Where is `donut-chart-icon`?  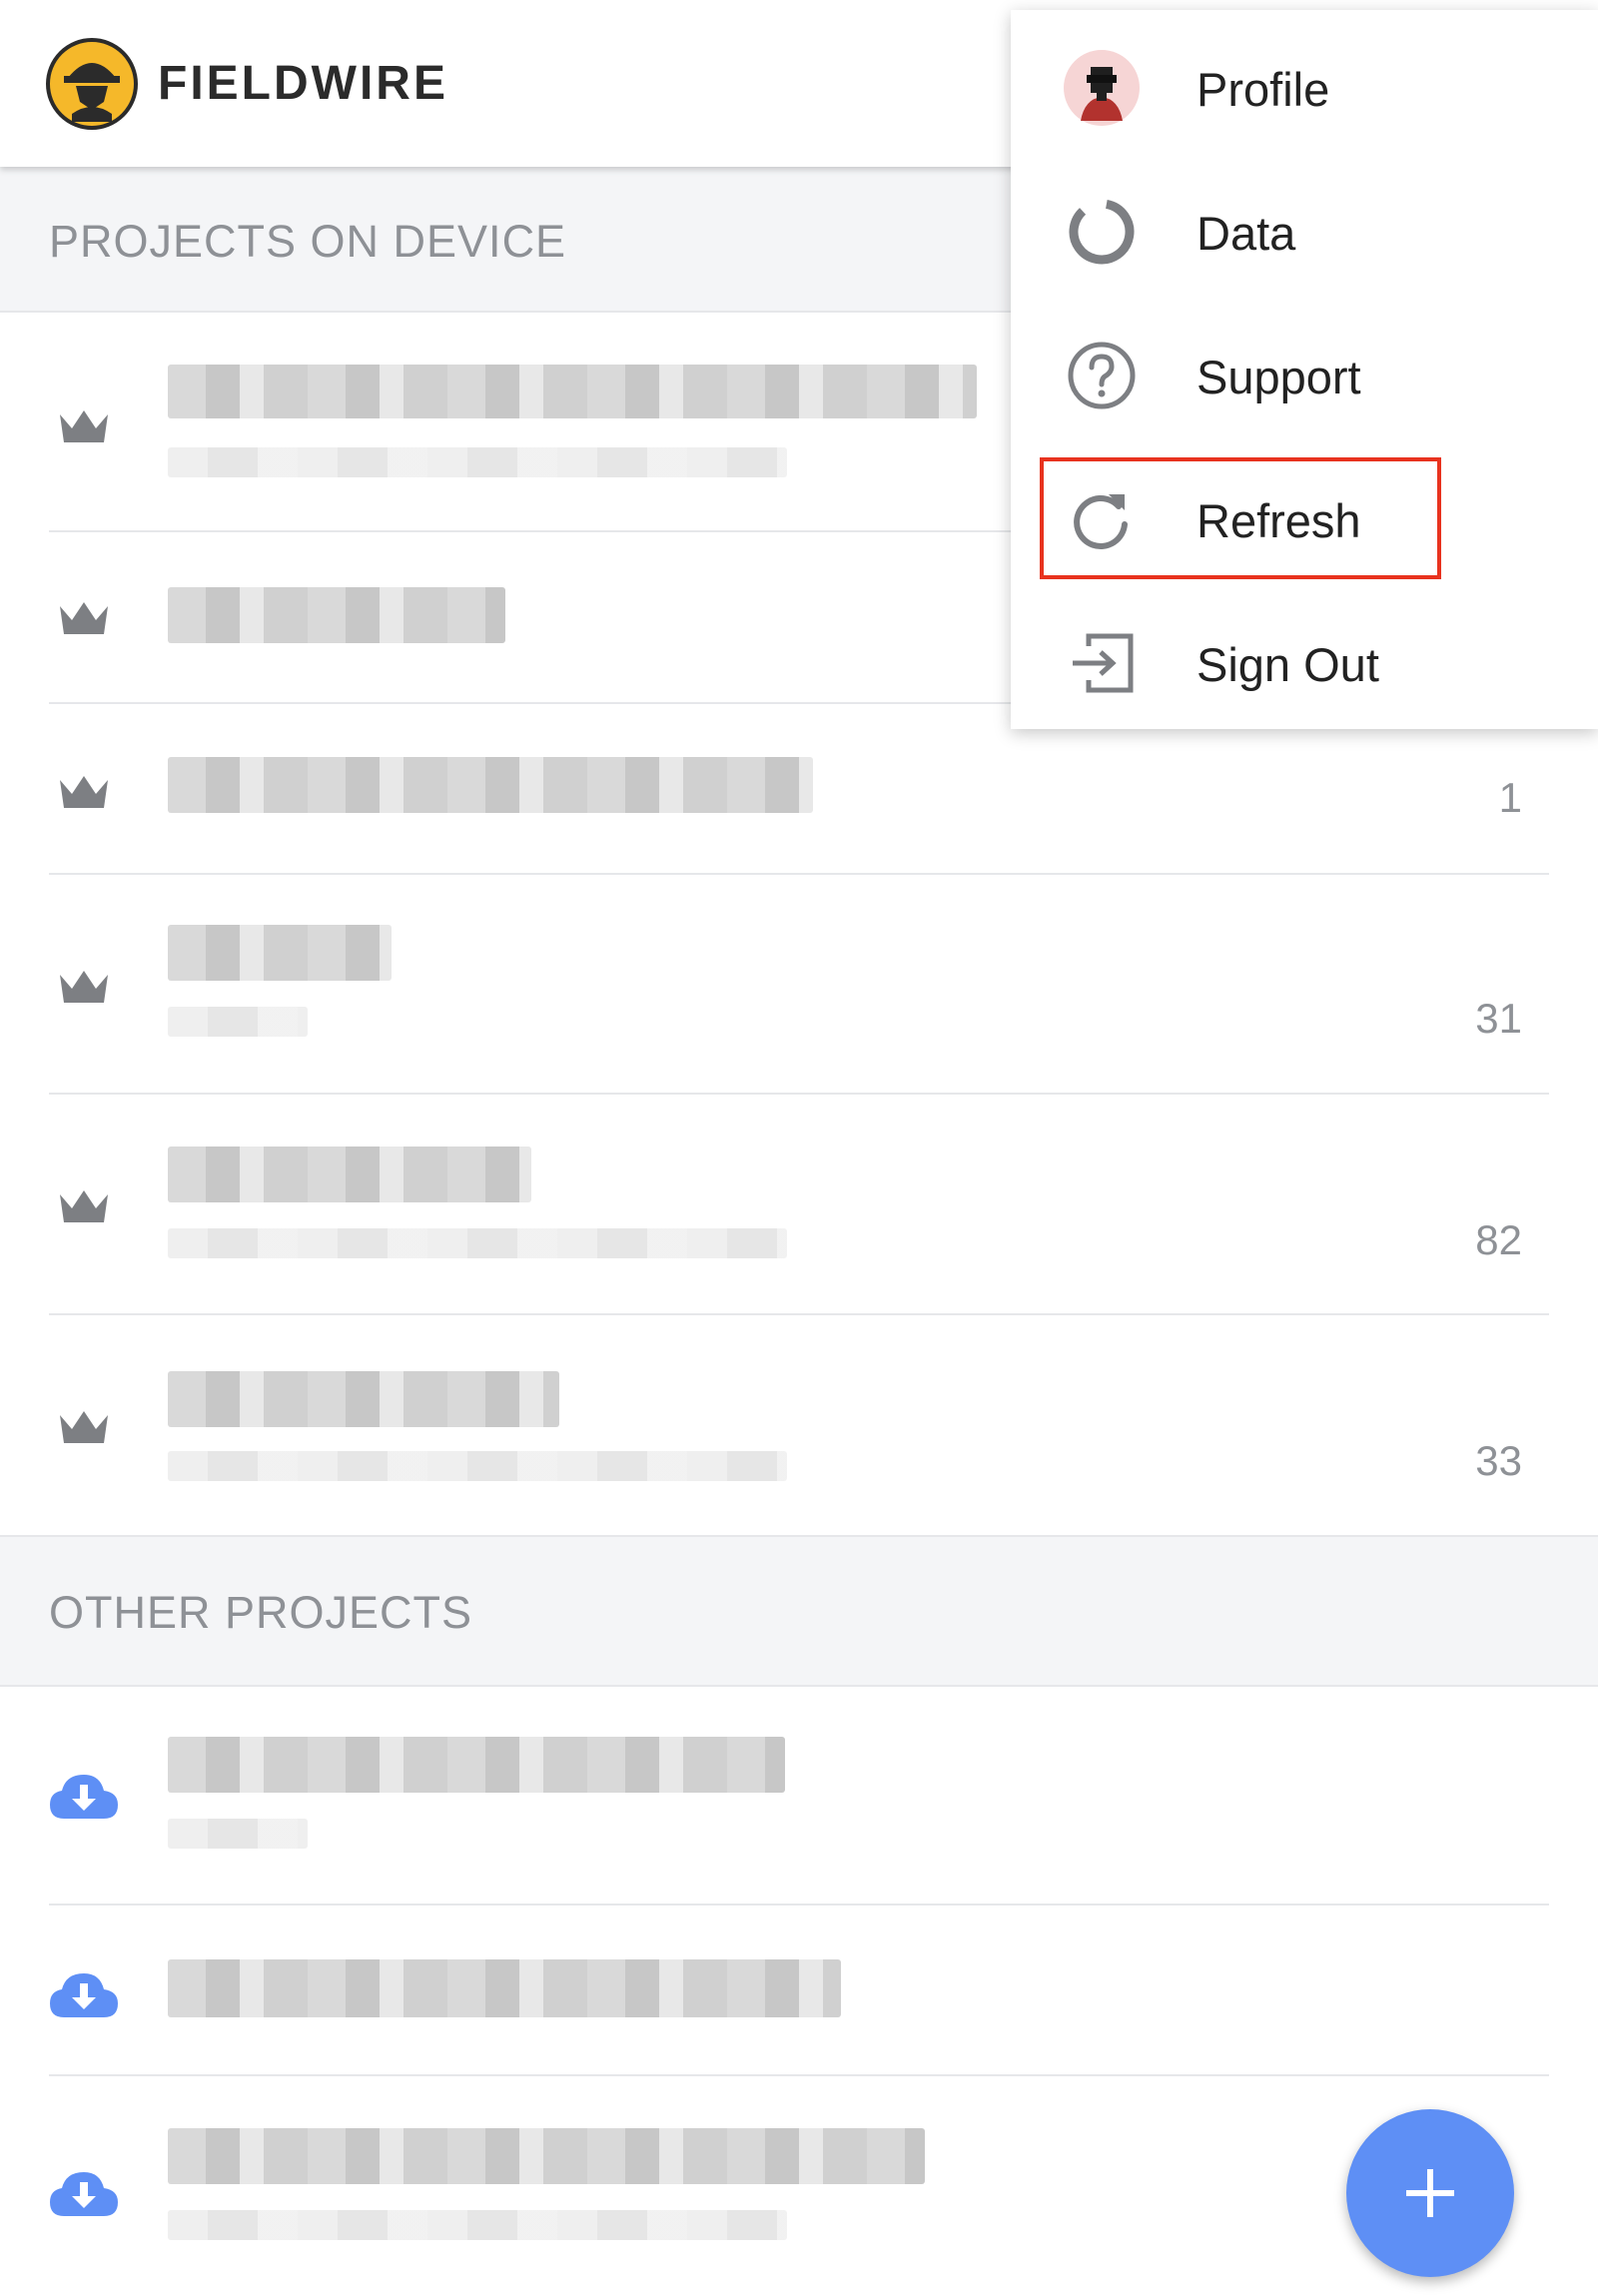
donut-chart-icon is located at coordinates (1102, 232).